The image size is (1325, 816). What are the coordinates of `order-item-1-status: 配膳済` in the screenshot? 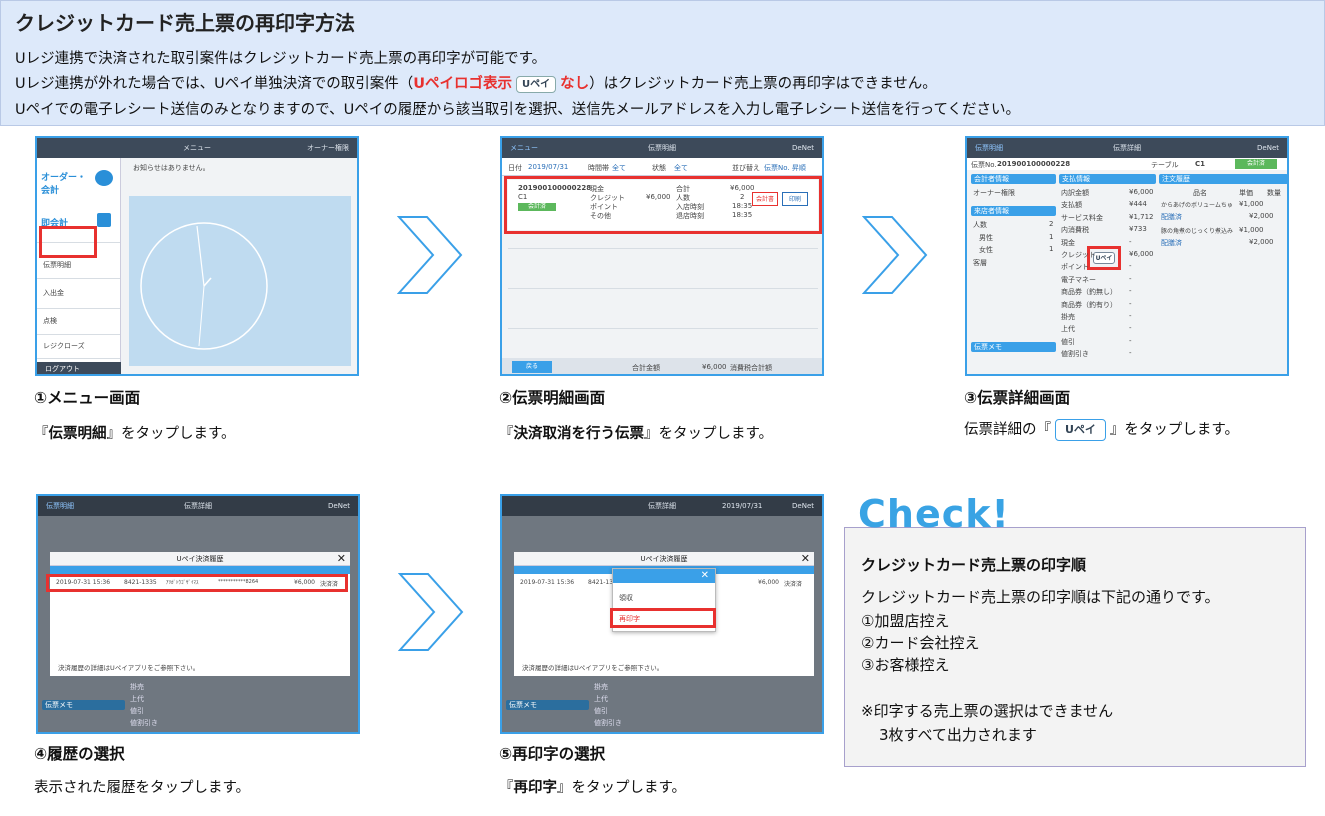 It's located at (1171, 217).